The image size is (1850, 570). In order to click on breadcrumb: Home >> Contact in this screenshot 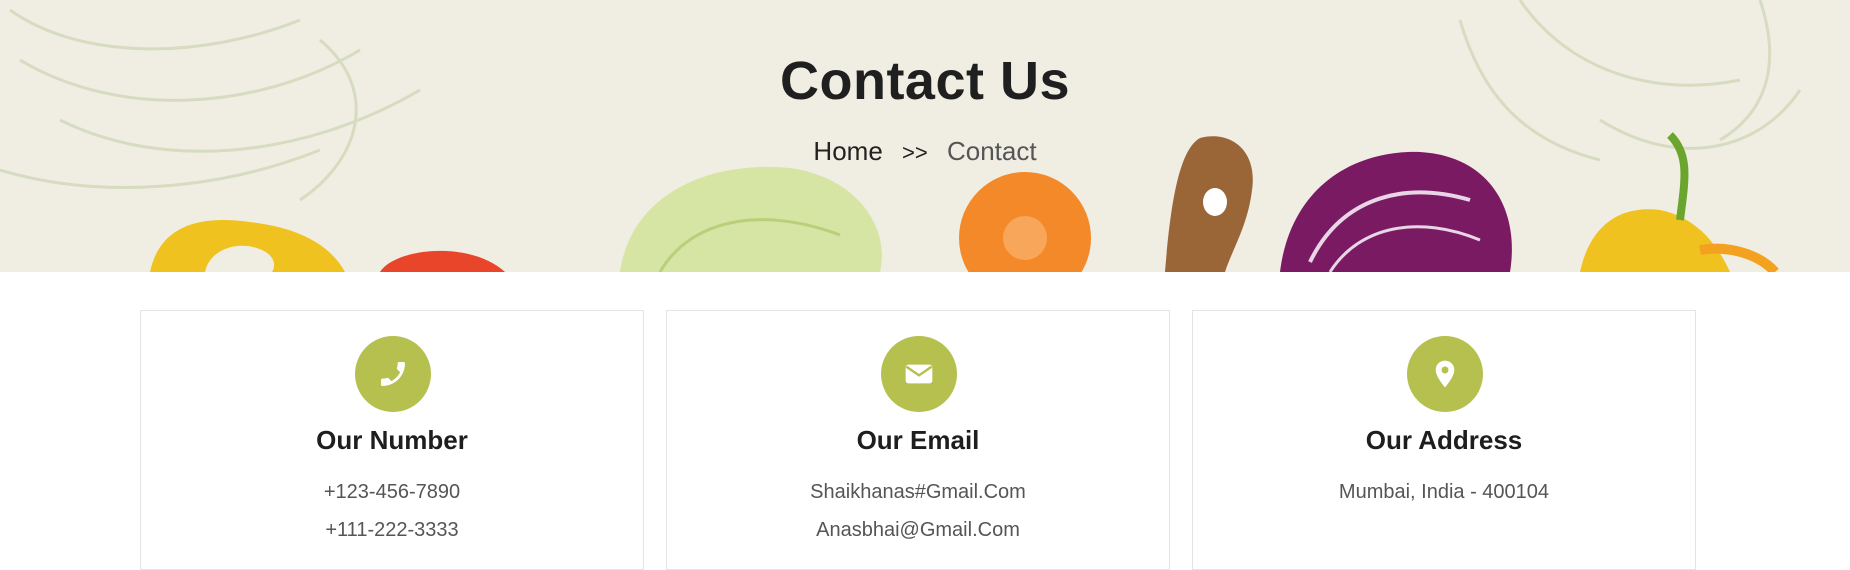, I will do `click(925, 151)`.